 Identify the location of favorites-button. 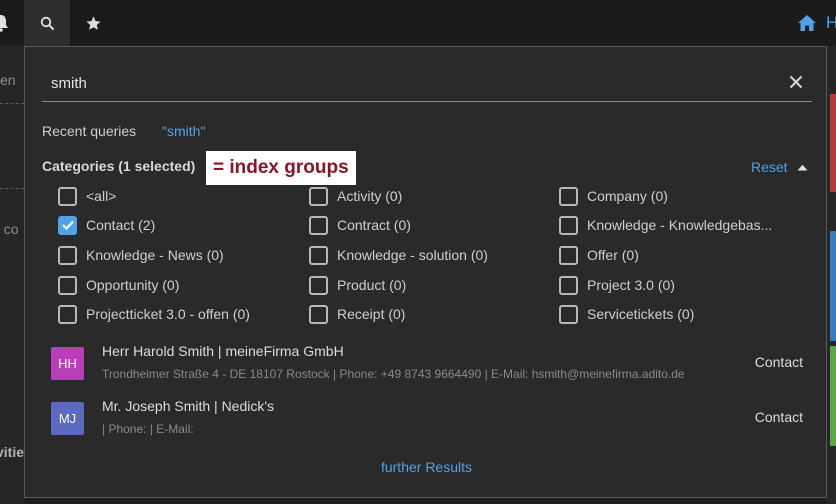
(93, 23).